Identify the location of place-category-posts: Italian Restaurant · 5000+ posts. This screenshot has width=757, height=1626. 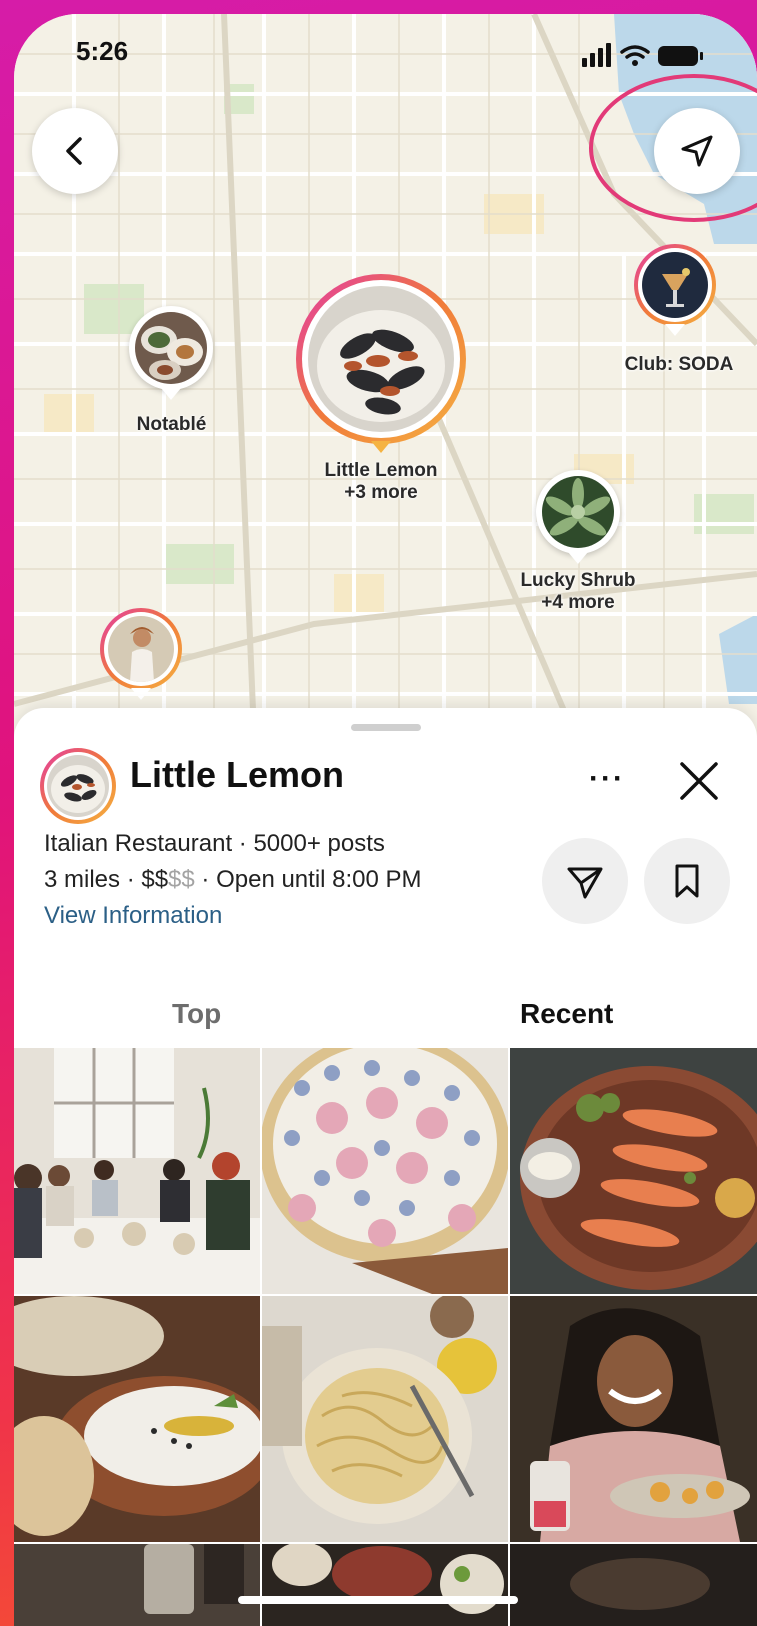
(214, 843).